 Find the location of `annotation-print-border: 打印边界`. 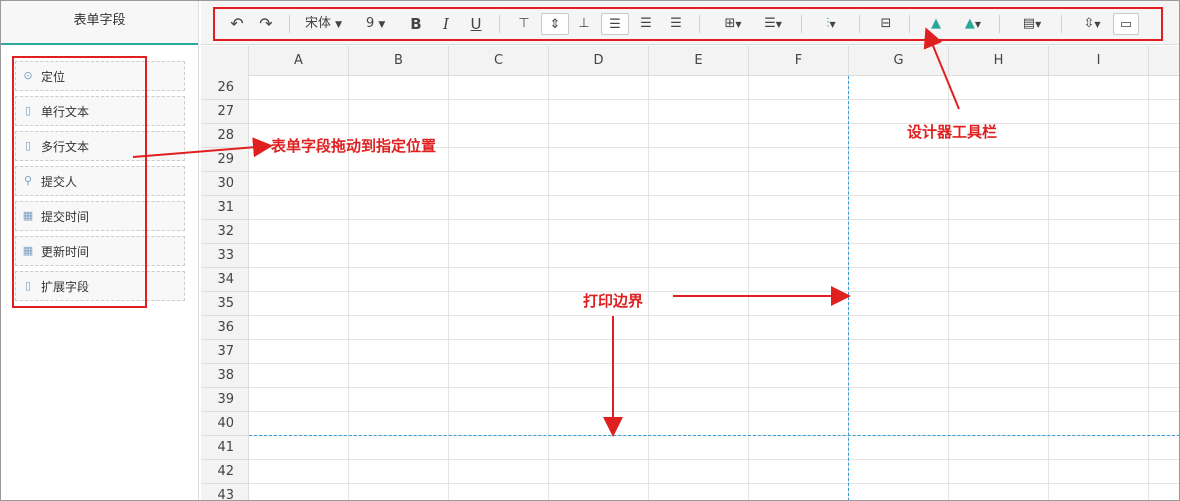

annotation-print-border: 打印边界 is located at coordinates (613, 301).